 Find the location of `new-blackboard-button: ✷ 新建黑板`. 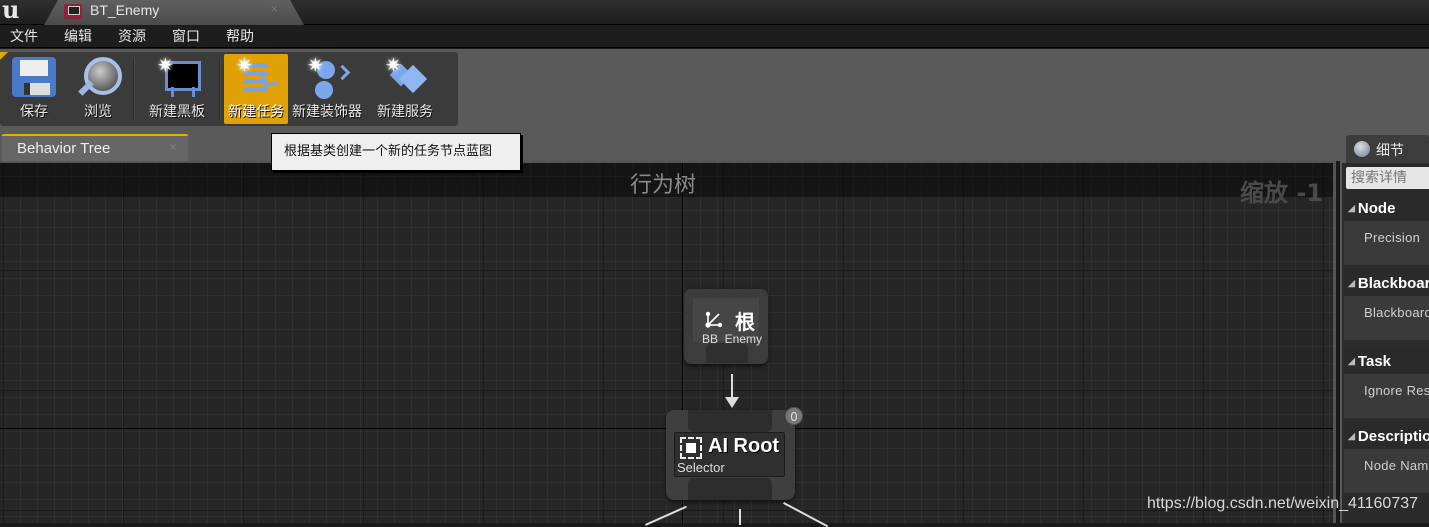

new-blackboard-button: ✷ 新建黑板 is located at coordinates (177, 89).